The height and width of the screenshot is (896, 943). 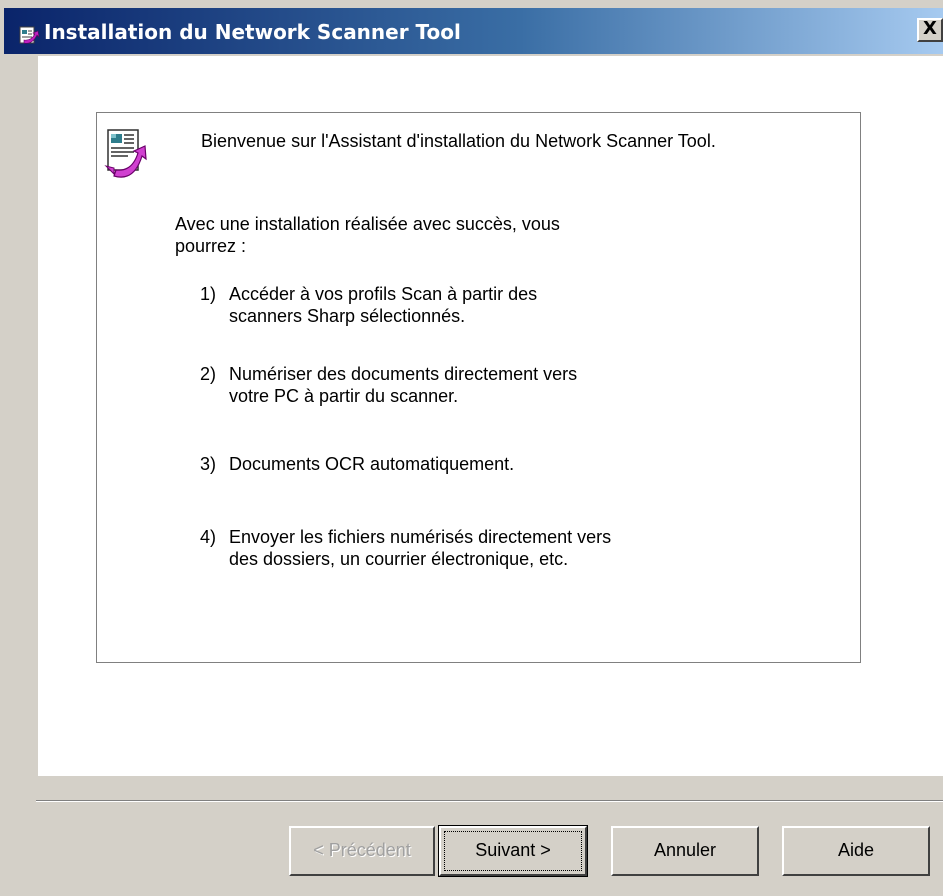 What do you see at coordinates (124, 152) in the screenshot?
I see `wizard-document-arrow-icon` at bounding box center [124, 152].